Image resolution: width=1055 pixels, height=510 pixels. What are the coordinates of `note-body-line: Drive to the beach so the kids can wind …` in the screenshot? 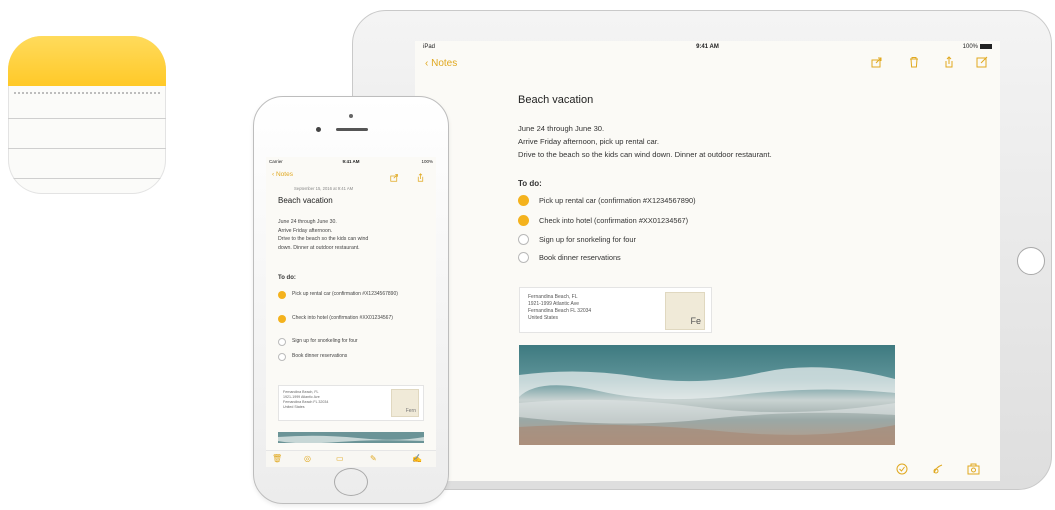 It's located at (645, 154).